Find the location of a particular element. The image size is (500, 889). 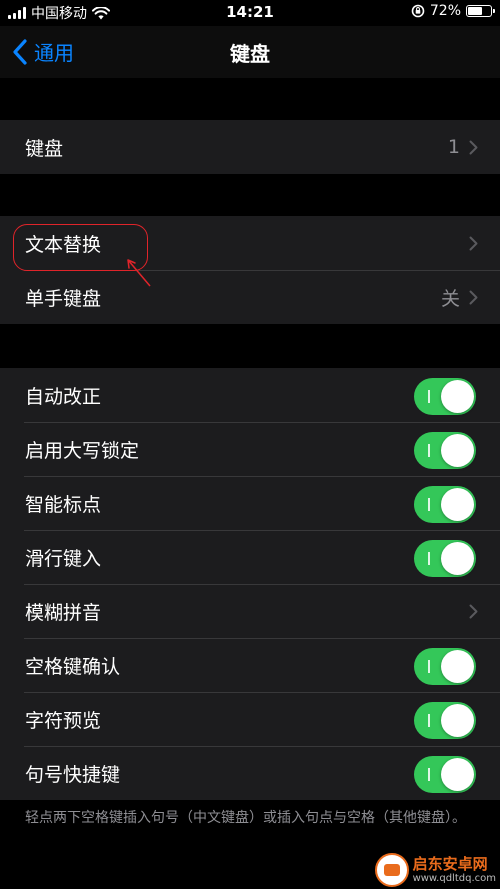

caps-lock-toggle is located at coordinates (445, 450).